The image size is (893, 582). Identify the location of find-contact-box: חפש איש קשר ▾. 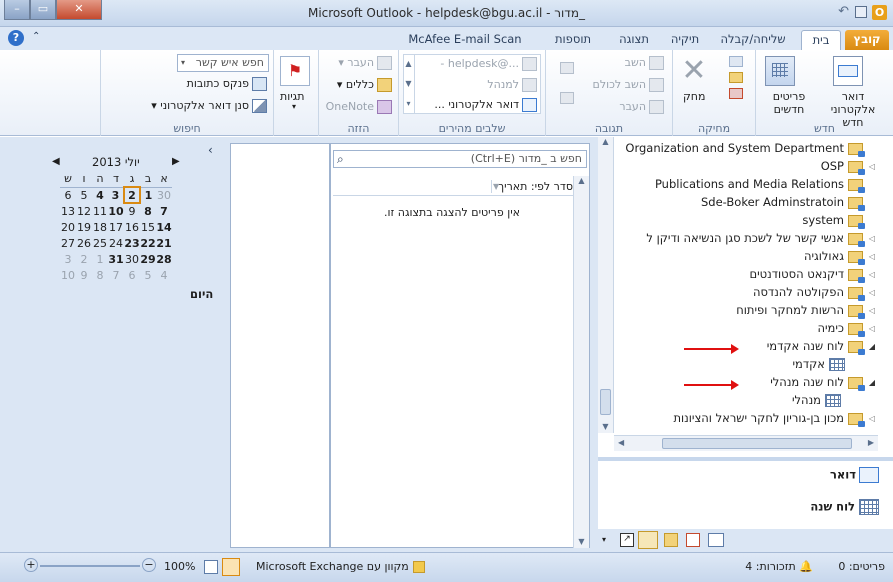
(223, 63).